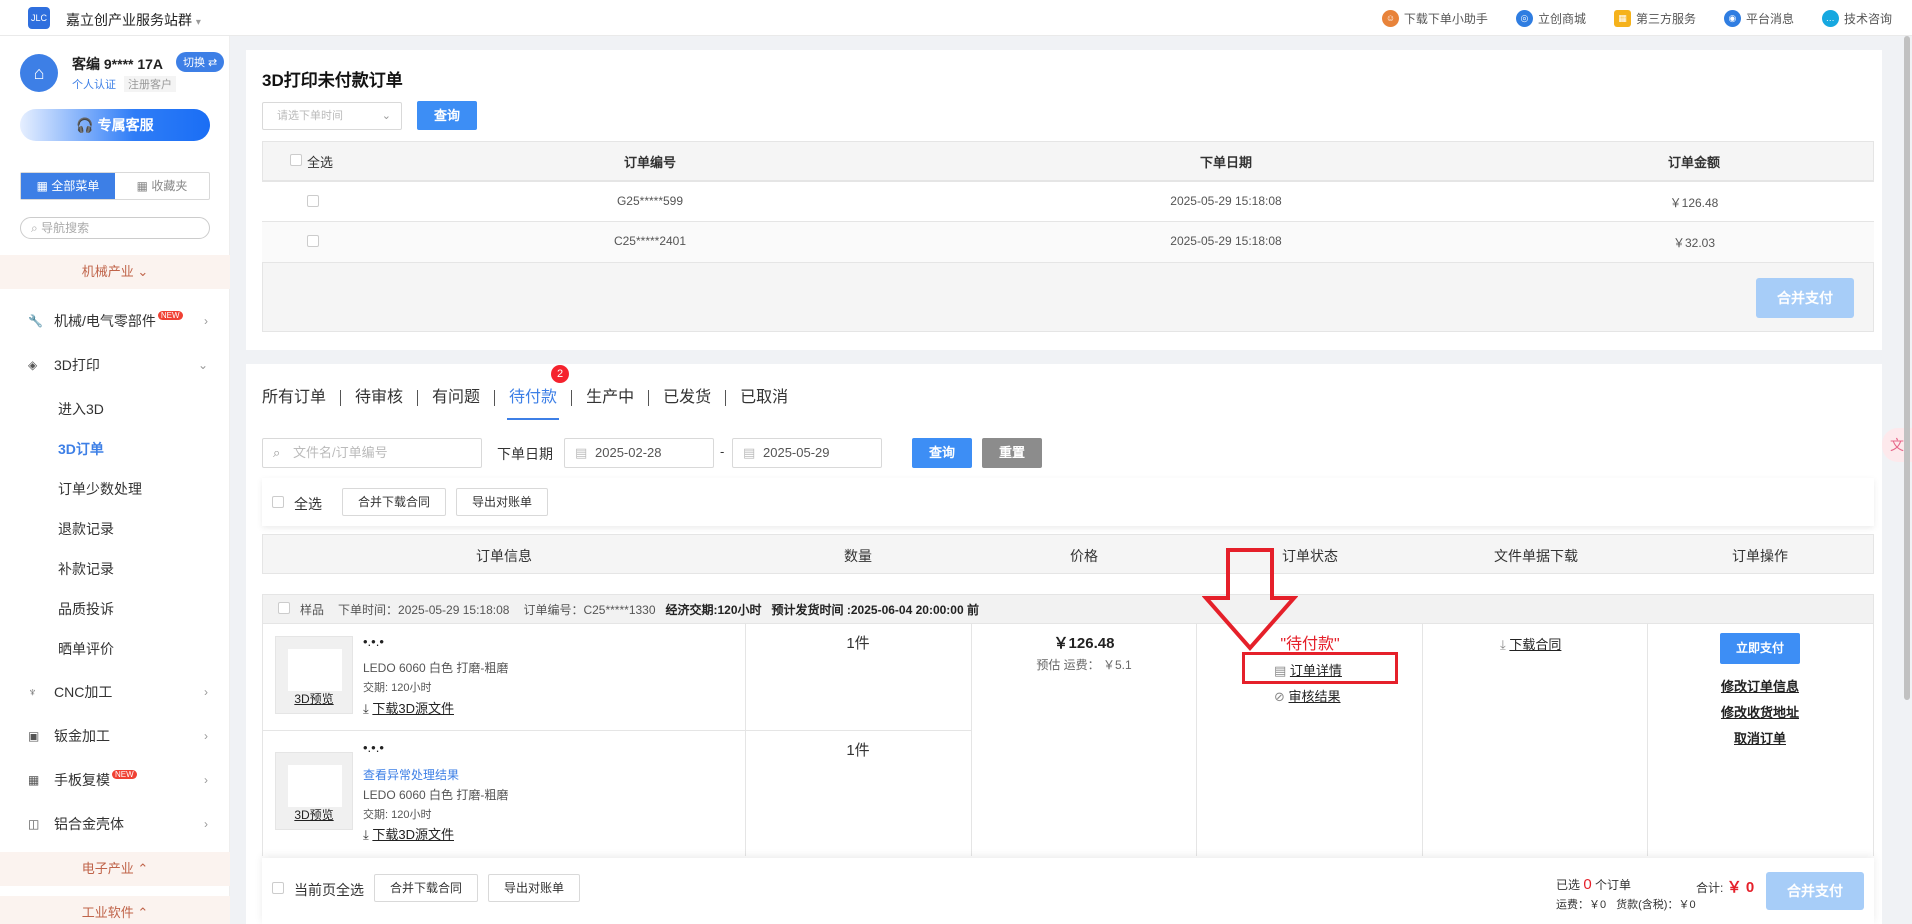 The image size is (1912, 924). What do you see at coordinates (125, 125) in the screenshot?
I see `service-label: 专属客服` at bounding box center [125, 125].